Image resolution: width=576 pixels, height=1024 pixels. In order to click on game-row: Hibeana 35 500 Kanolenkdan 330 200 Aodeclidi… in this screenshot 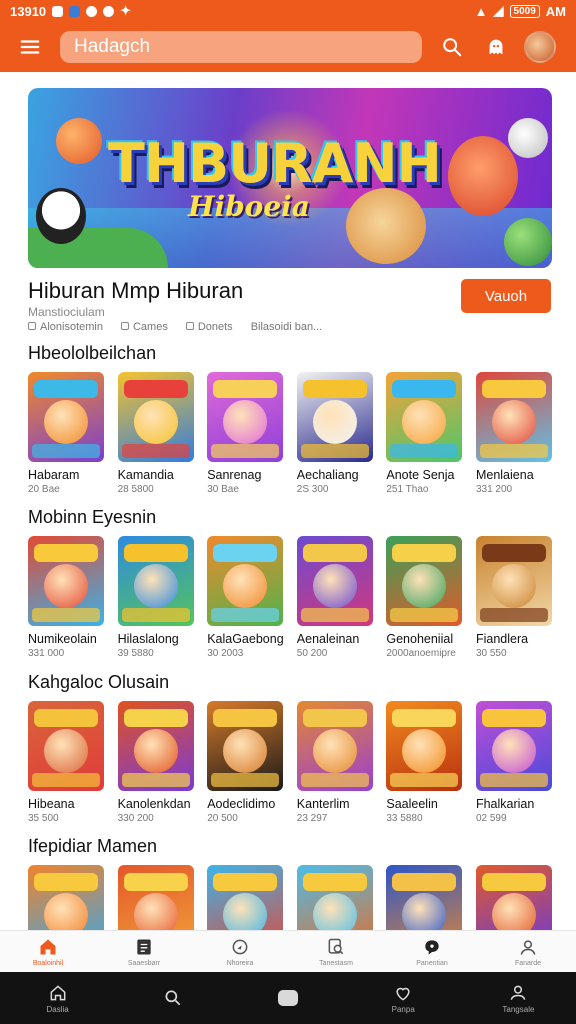, I will do `click(290, 762)`.